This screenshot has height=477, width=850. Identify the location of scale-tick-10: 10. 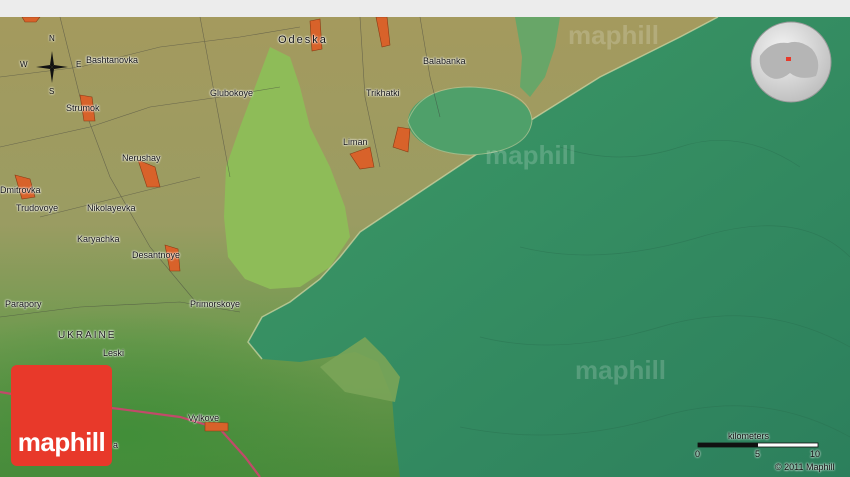
(815, 454).